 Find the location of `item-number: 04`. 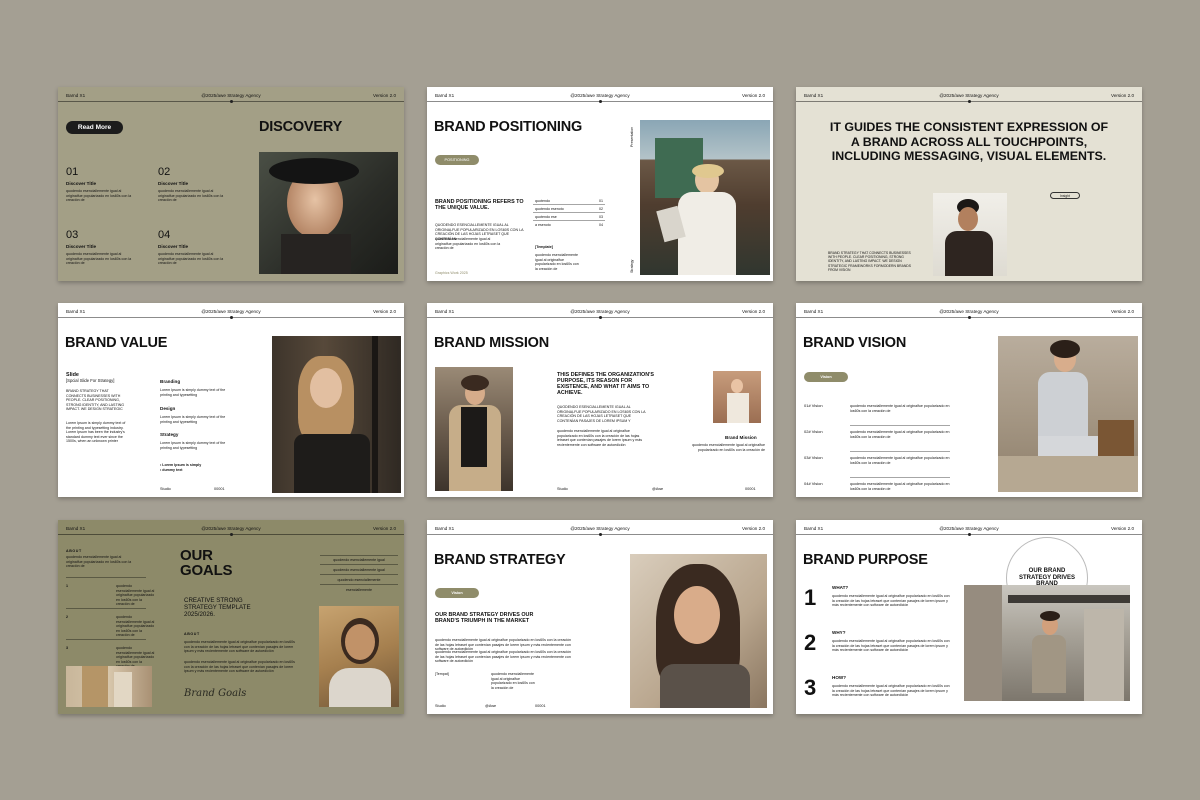

item-number: 04 is located at coordinates (164, 235).